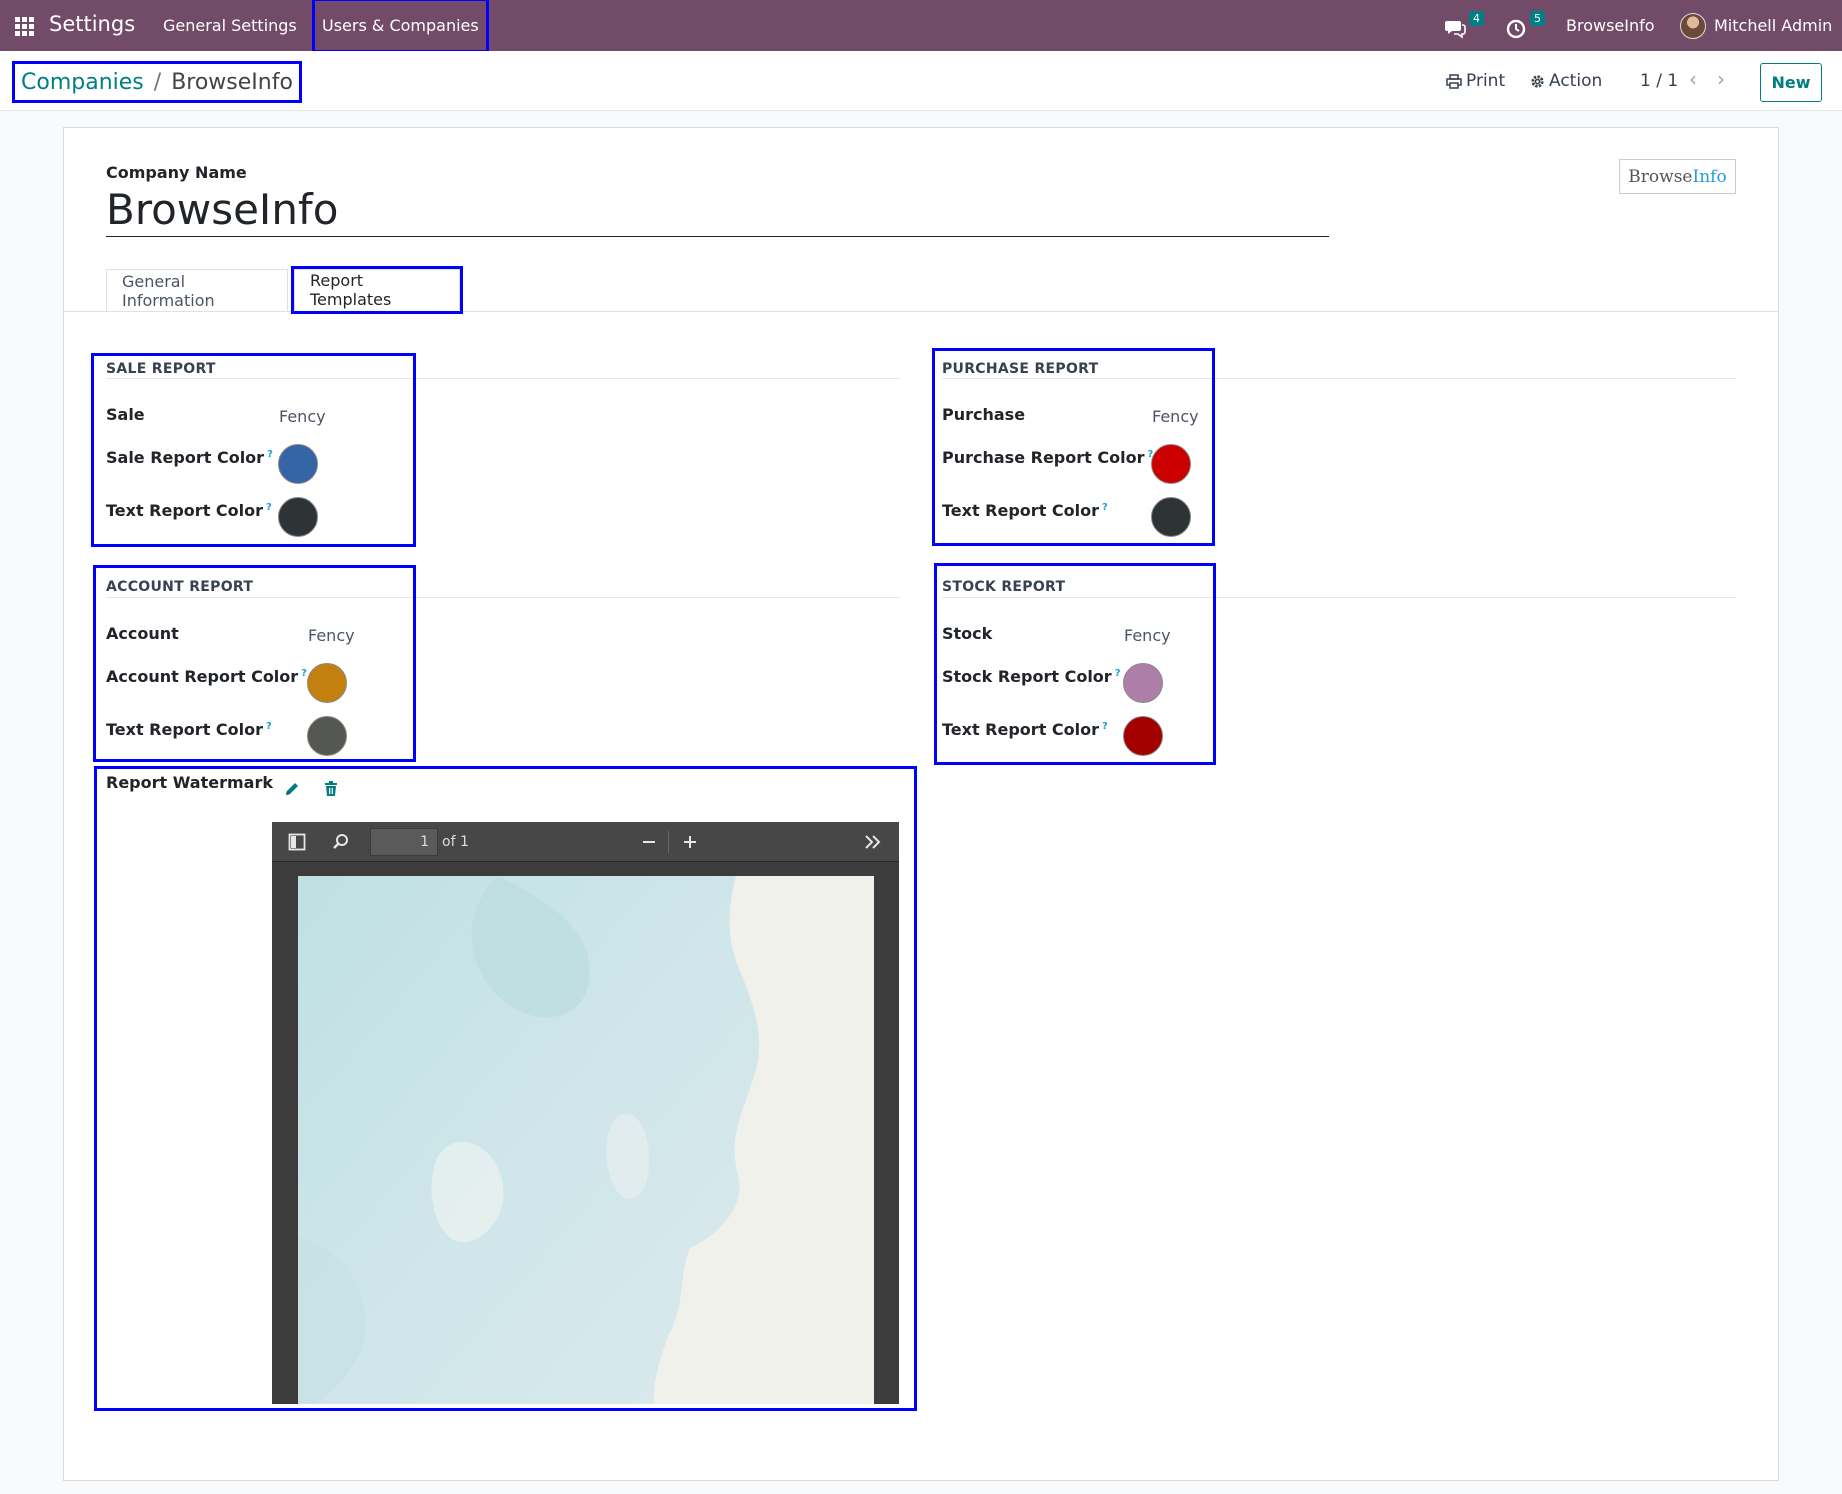 This screenshot has width=1842, height=1494. I want to click on account-text-color-label: Text Report Color?, so click(189, 729).